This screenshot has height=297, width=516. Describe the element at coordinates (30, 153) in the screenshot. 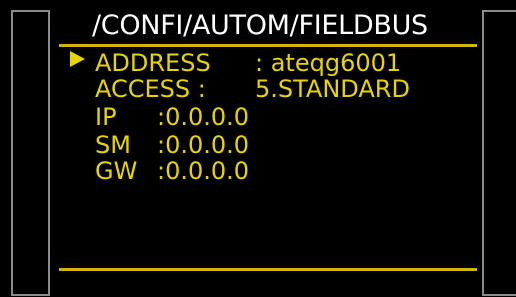

I see `left-softkey` at that location.